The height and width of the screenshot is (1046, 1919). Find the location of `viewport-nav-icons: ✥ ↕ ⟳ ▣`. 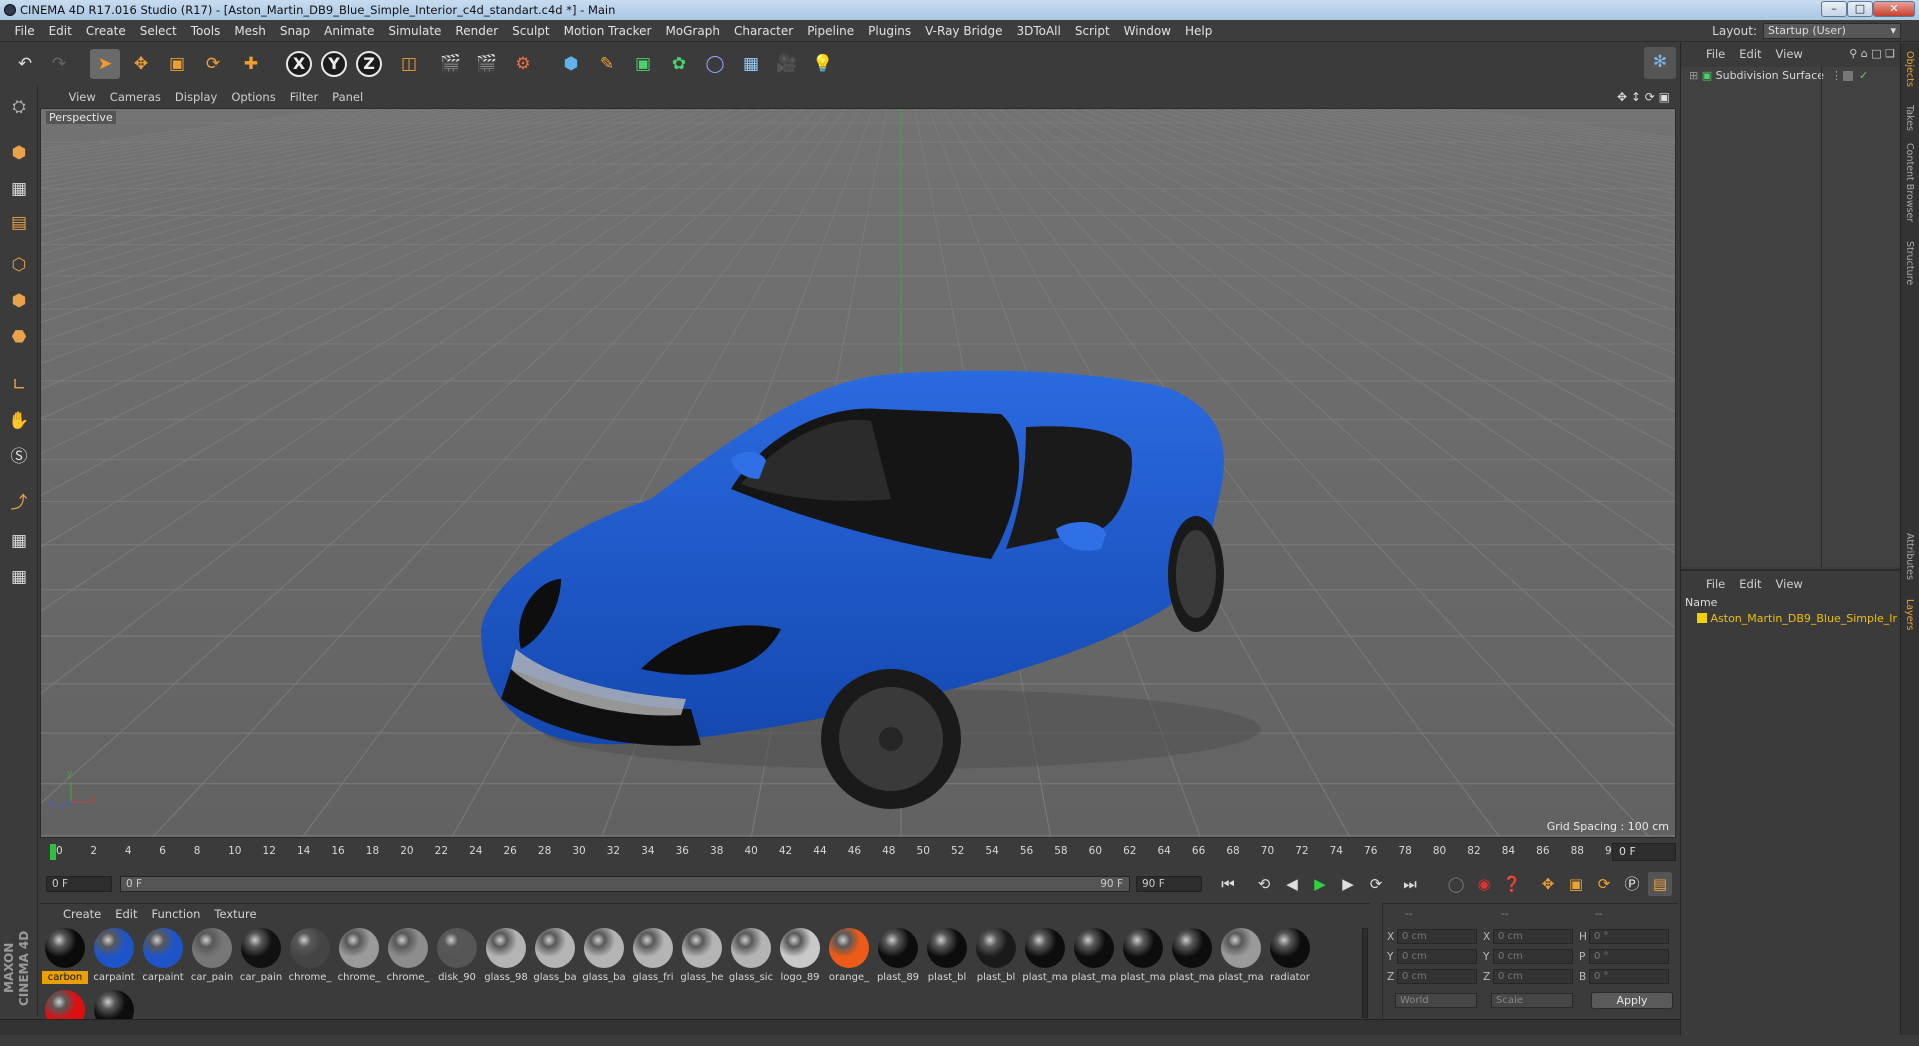

viewport-nav-icons: ✥ ↕ ⟳ ▣ is located at coordinates (1646, 97).